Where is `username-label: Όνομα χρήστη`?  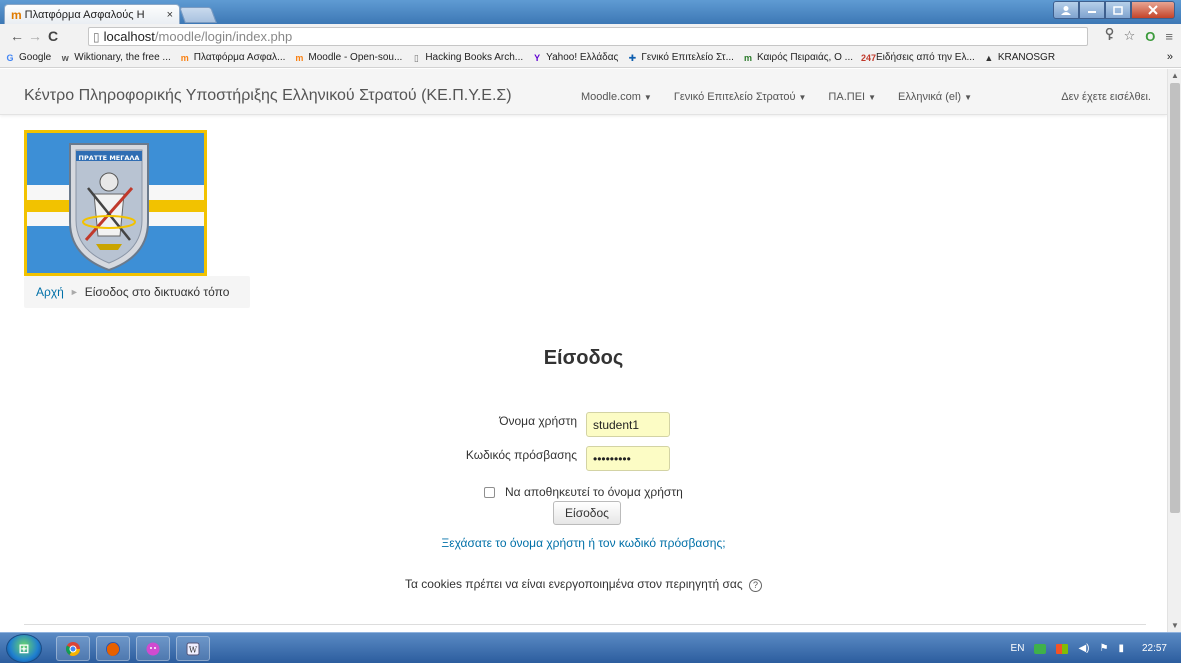 username-label: Όνομα χρήστη is located at coordinates (538, 421).